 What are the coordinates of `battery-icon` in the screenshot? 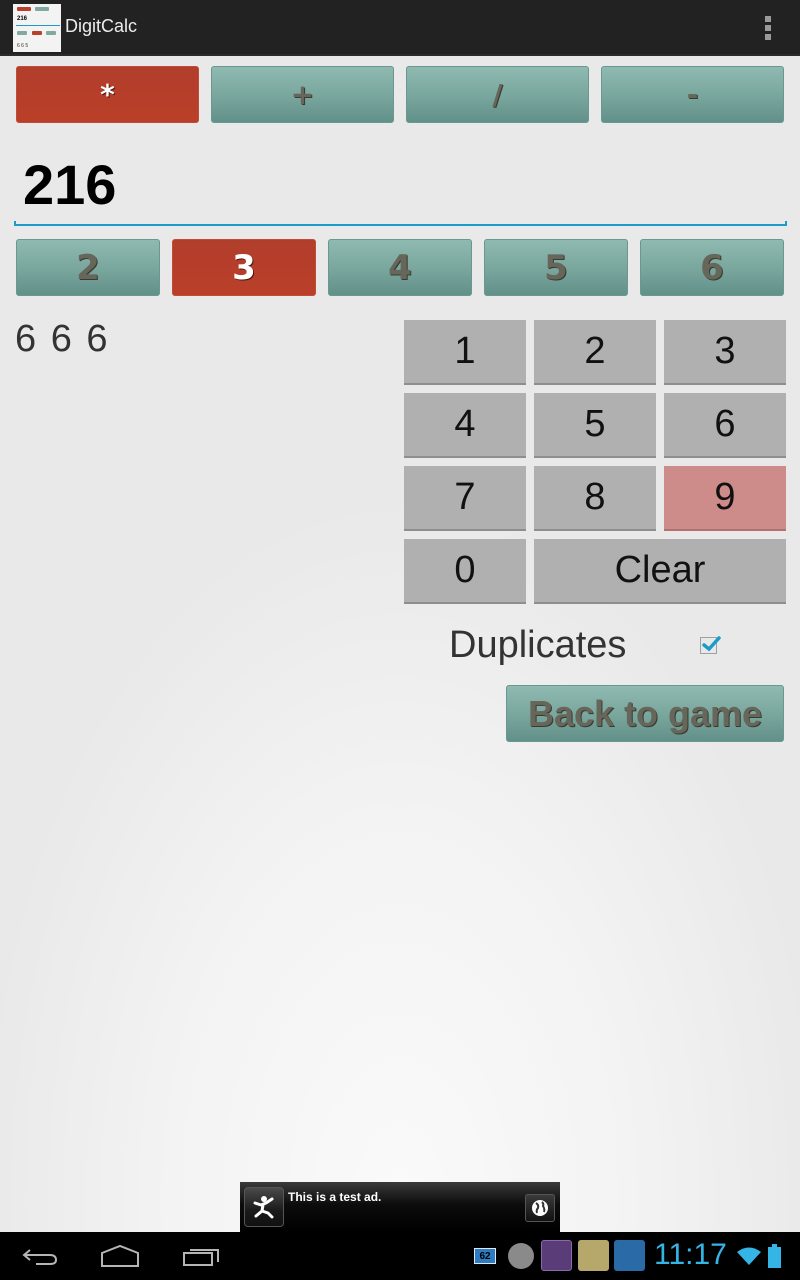 It's located at (774, 1256).